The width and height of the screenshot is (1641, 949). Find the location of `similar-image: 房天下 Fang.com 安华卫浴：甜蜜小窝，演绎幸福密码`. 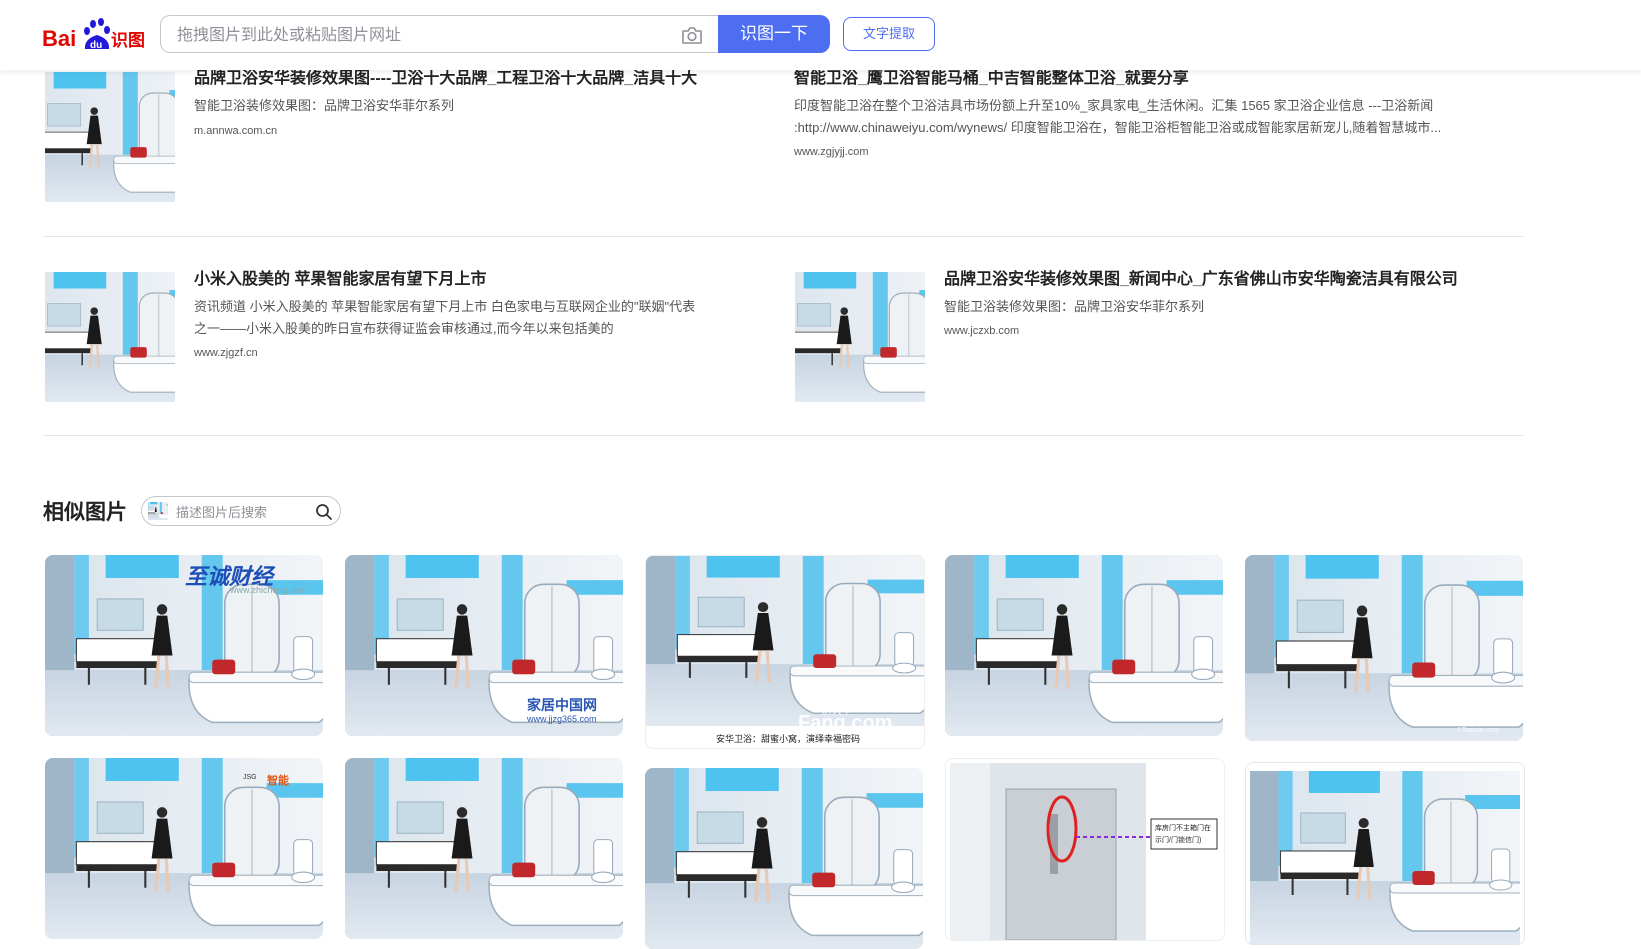

similar-image: 房天下 Fang.com 安华卫浴：甜蜜小窝，演绎幸福密码 is located at coordinates (785, 652).